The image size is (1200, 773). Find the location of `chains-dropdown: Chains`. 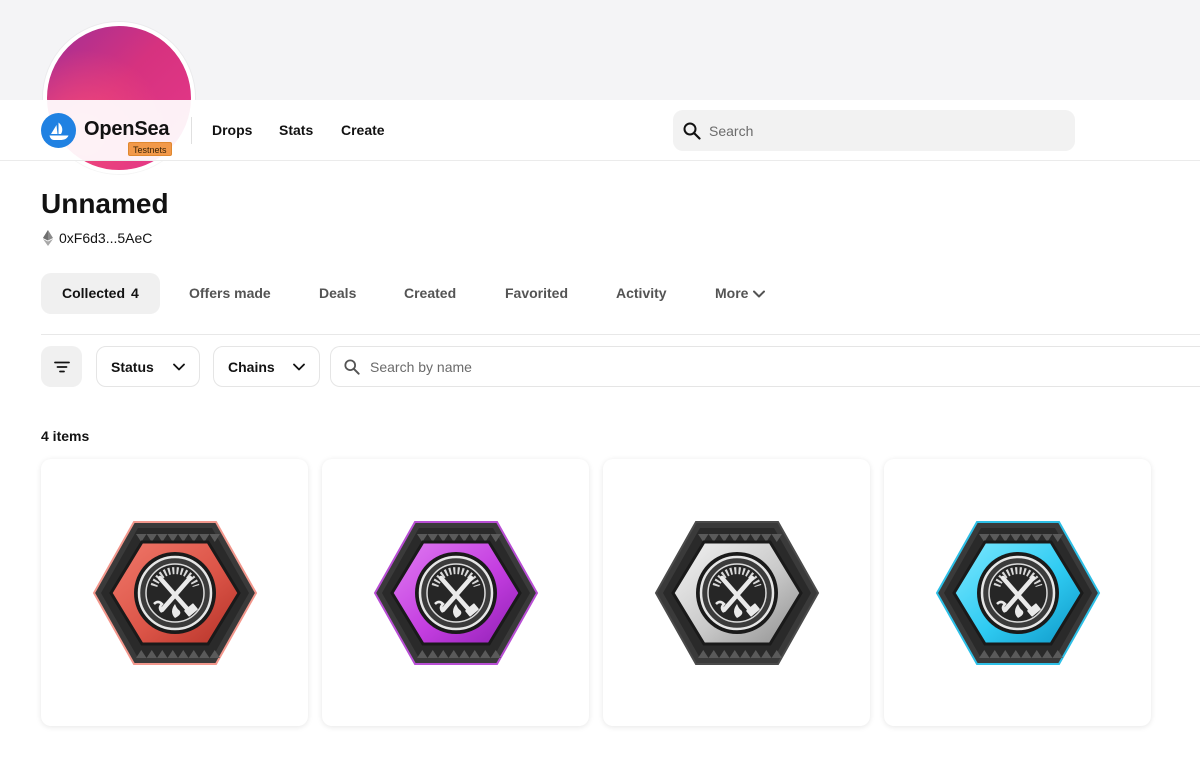

chains-dropdown: Chains is located at coordinates (266, 366).